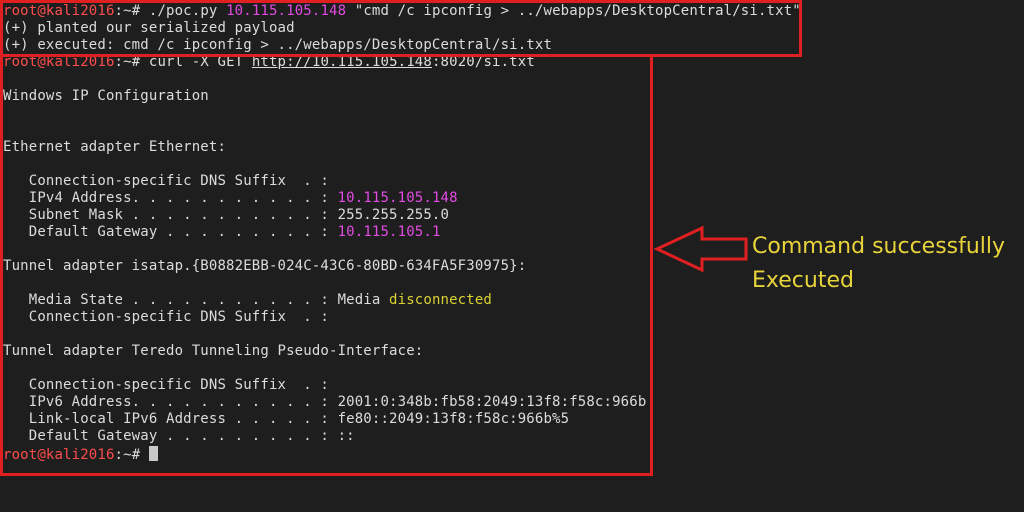 This screenshot has height=512, width=1024. I want to click on annotation-line2: Executed, so click(803, 280).